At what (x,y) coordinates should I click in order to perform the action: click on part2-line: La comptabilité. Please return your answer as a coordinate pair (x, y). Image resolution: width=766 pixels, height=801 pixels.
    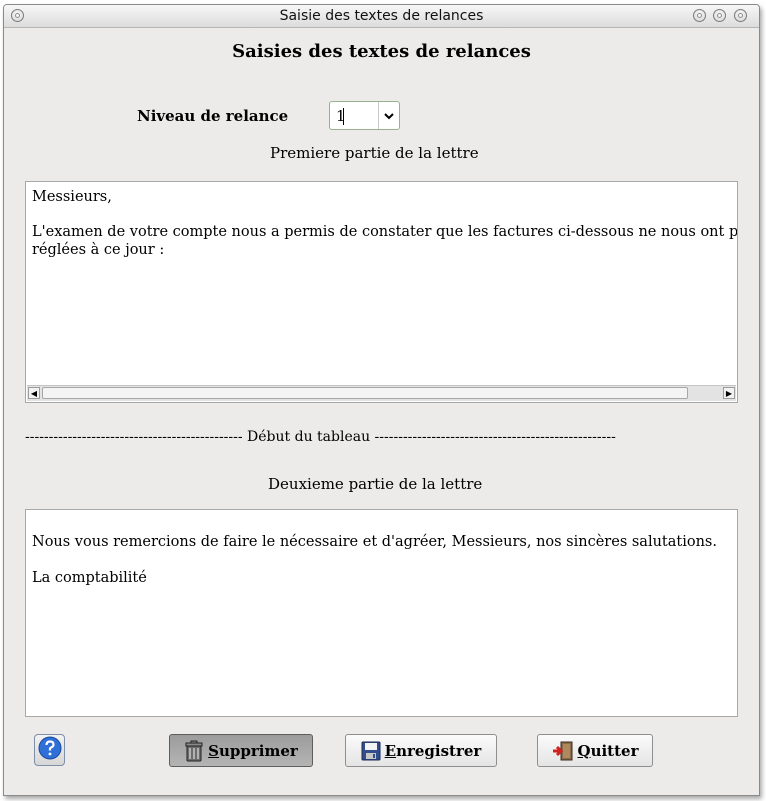
    Looking at the image, I should click on (89, 578).